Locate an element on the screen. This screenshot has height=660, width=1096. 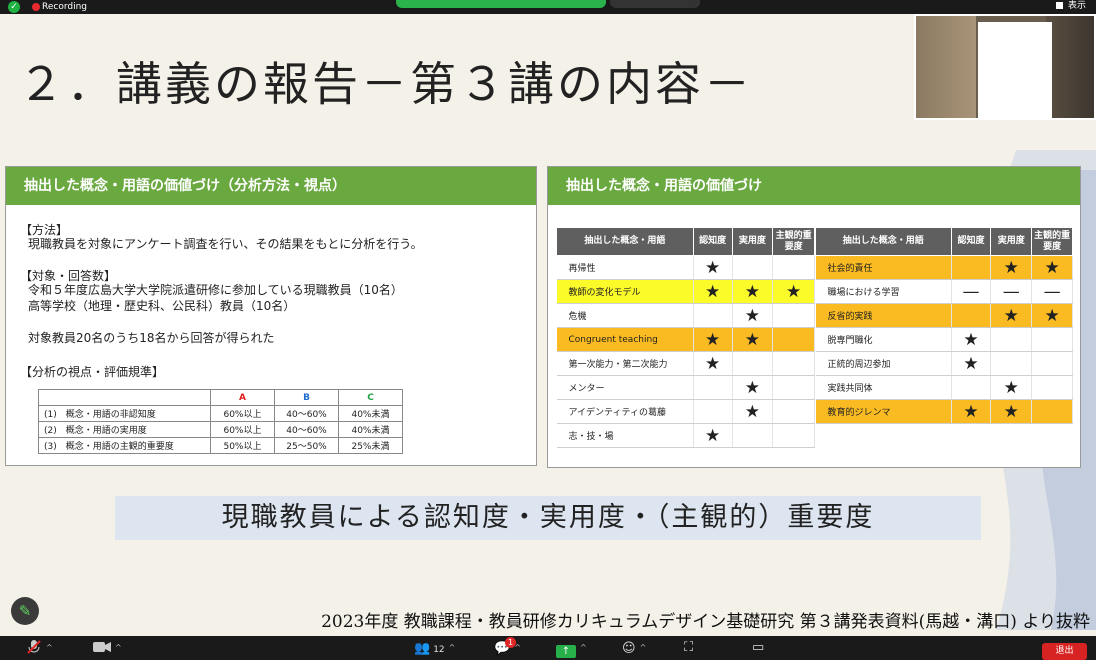
recording-dot-icon is located at coordinates (36, 7).